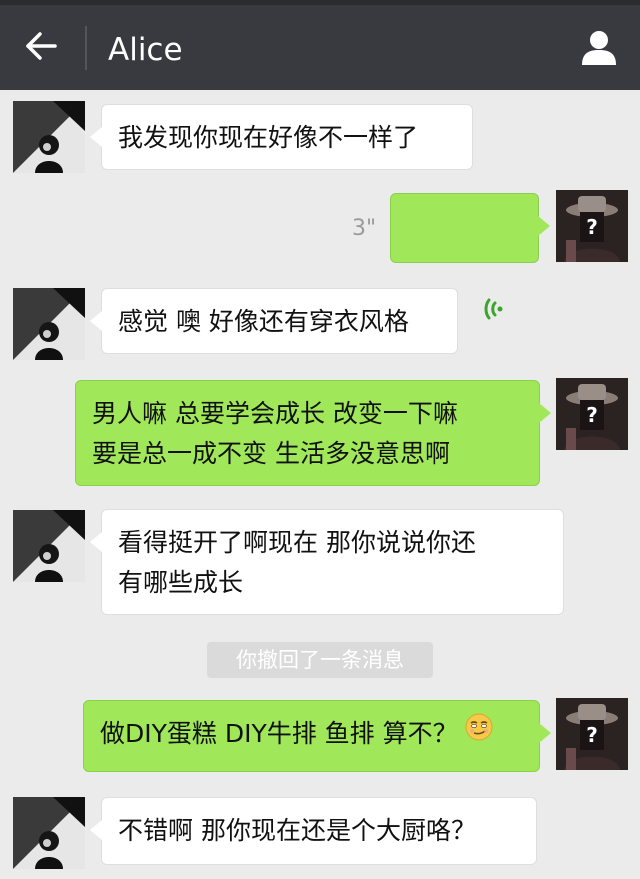 This screenshot has width=640, height=879. I want to click on status-strip, so click(320, 2).